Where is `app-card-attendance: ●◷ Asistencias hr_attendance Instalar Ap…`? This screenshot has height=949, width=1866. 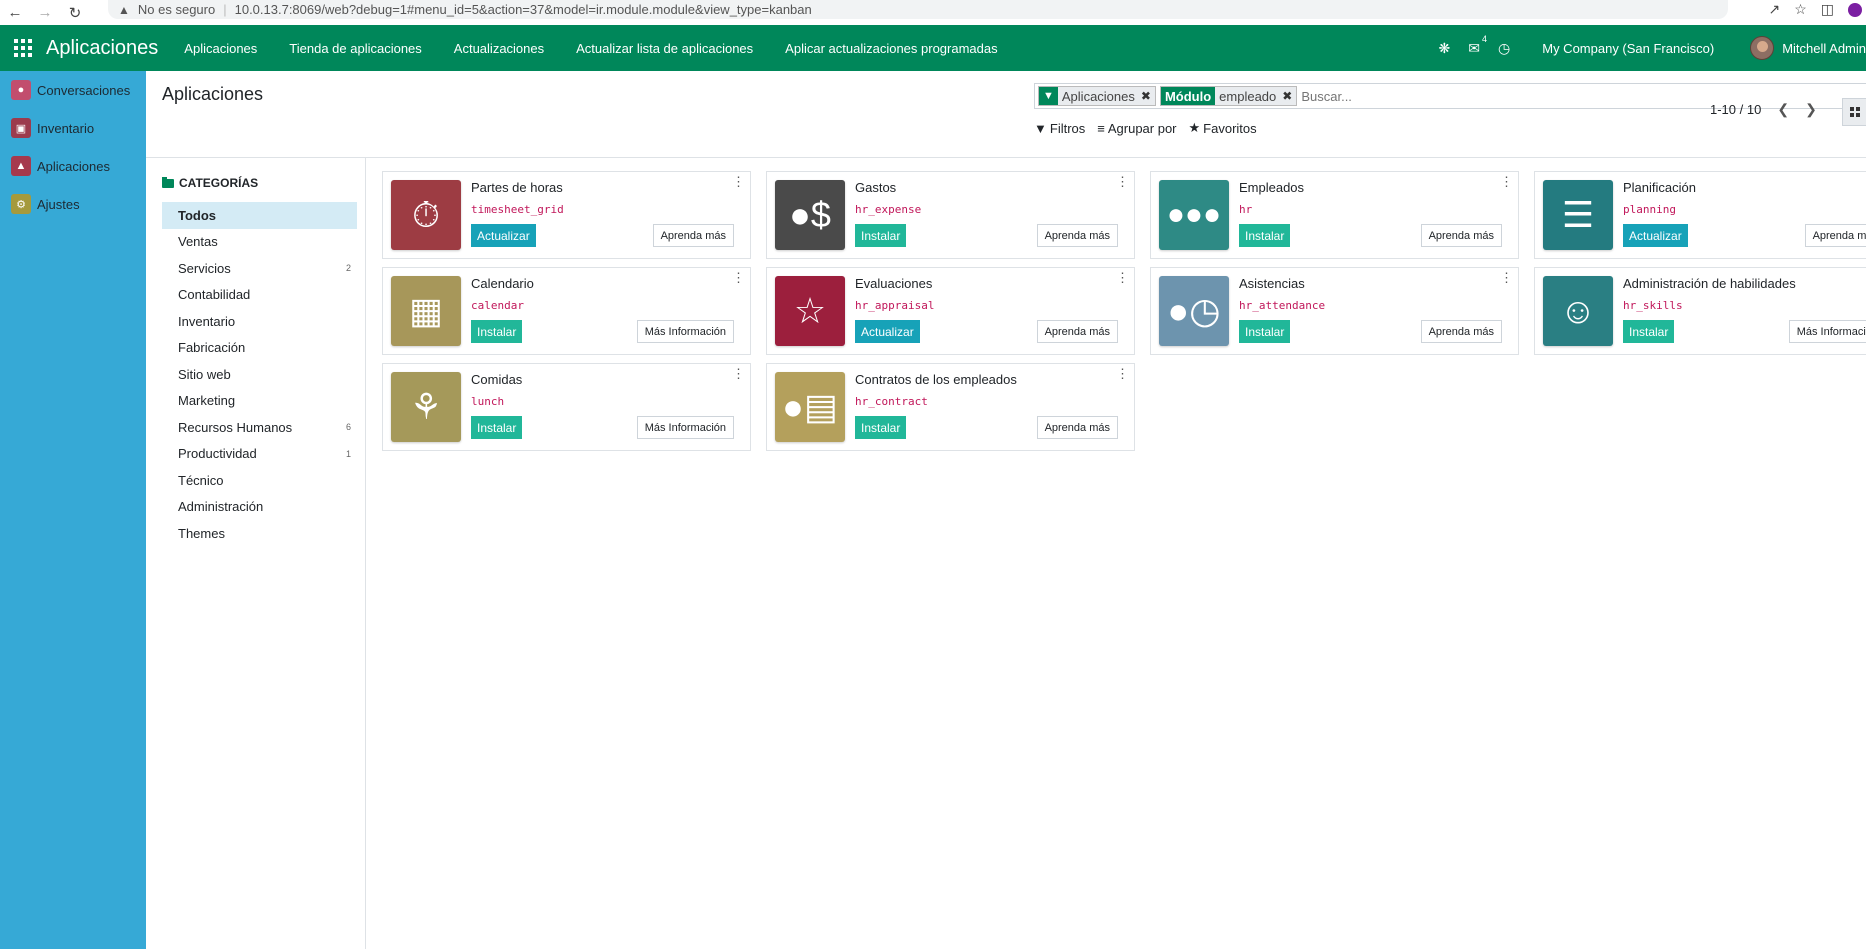
app-card-attendance: ●◷ Asistencias hr_attendance Instalar Ap… is located at coordinates (1334, 311).